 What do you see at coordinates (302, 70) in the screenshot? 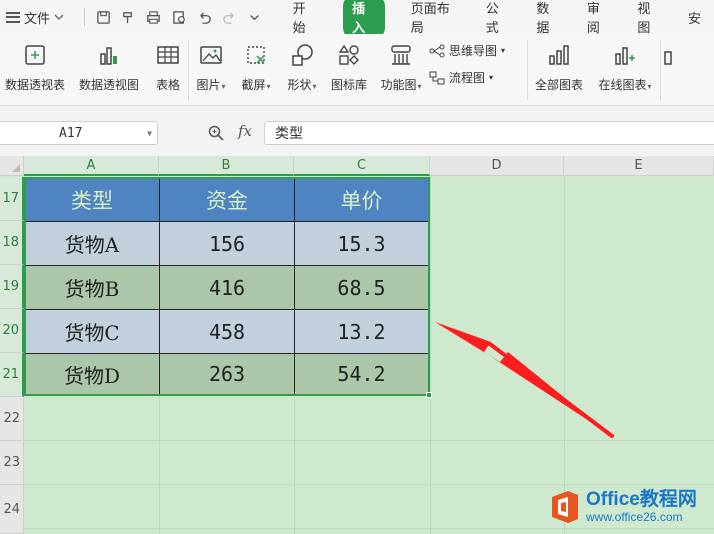
I see `shape-button: 形状▾` at bounding box center [302, 70].